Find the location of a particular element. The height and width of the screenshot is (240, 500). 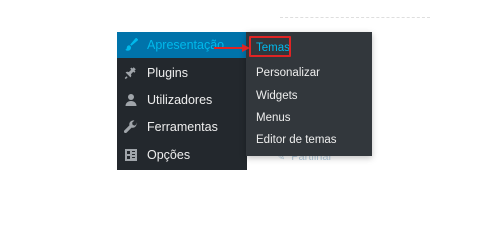

settings-icon is located at coordinates (131, 155).